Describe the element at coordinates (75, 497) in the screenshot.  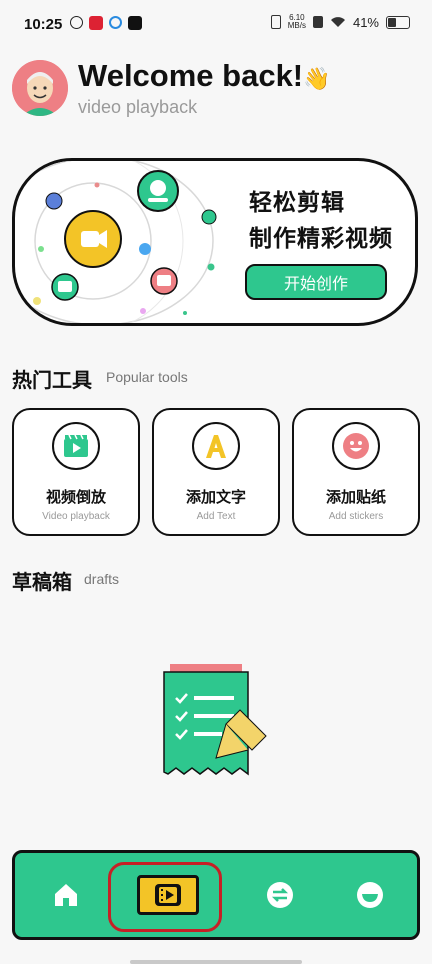
I see `tool-title: 视频倒放` at that location.